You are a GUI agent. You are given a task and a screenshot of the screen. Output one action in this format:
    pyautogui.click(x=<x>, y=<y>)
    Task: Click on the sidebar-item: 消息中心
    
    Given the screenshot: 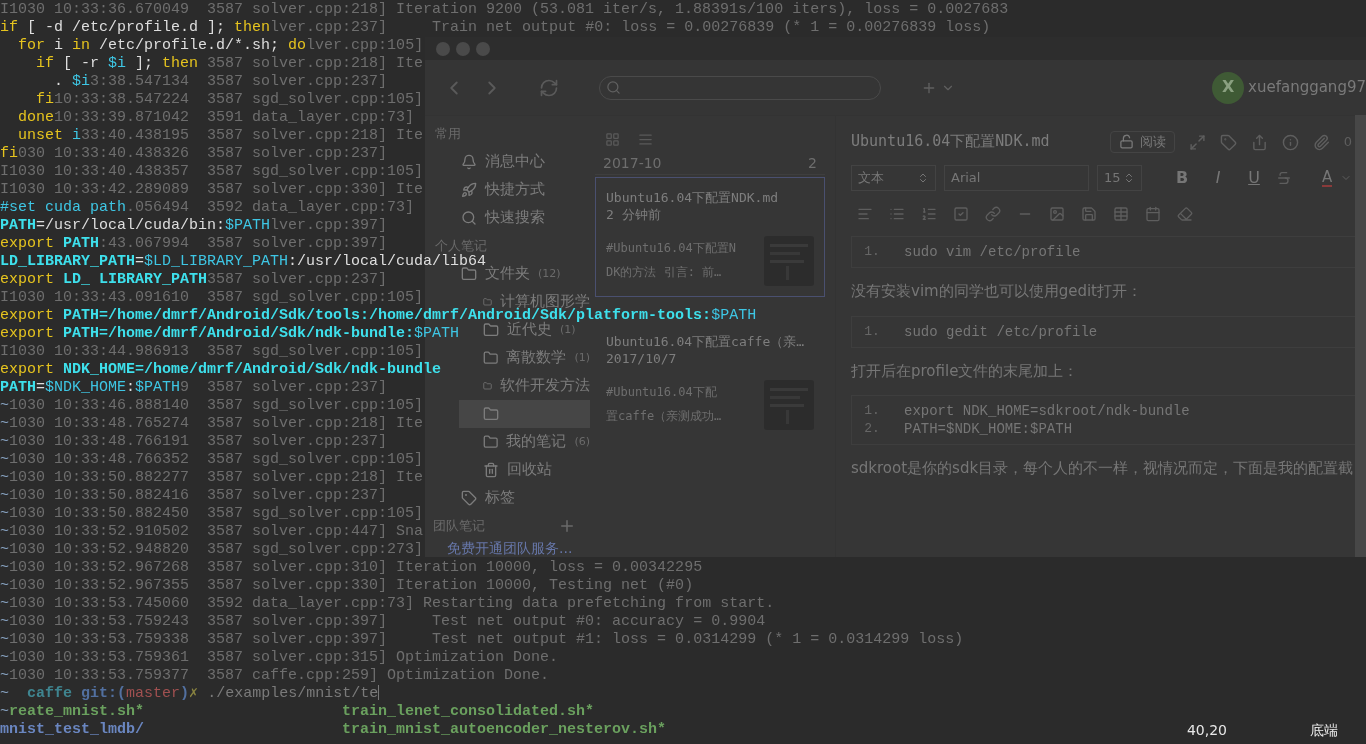 What is the action you would take?
    pyautogui.click(x=524, y=162)
    